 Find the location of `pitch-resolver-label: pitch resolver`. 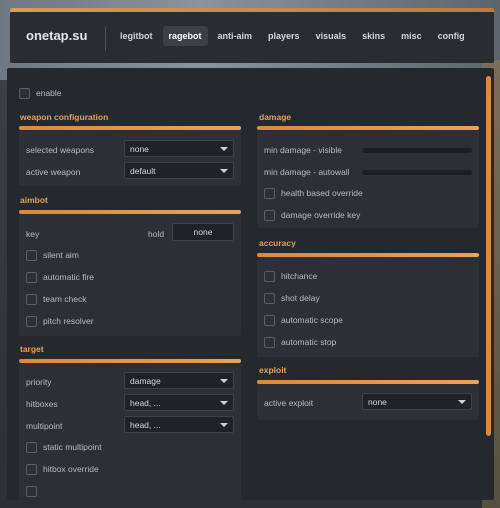

pitch-resolver-label: pitch resolver is located at coordinates (68, 321).